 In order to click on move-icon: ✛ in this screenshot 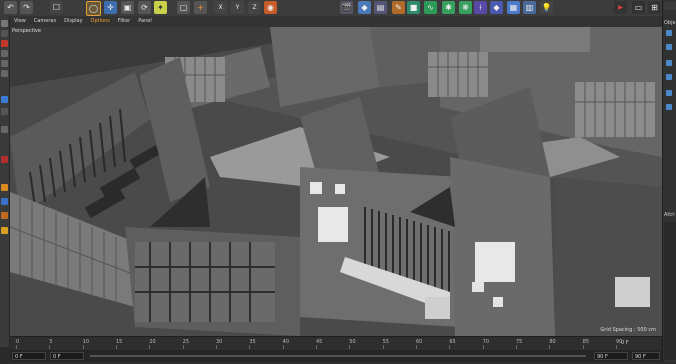, I will do `click(110, 7)`.